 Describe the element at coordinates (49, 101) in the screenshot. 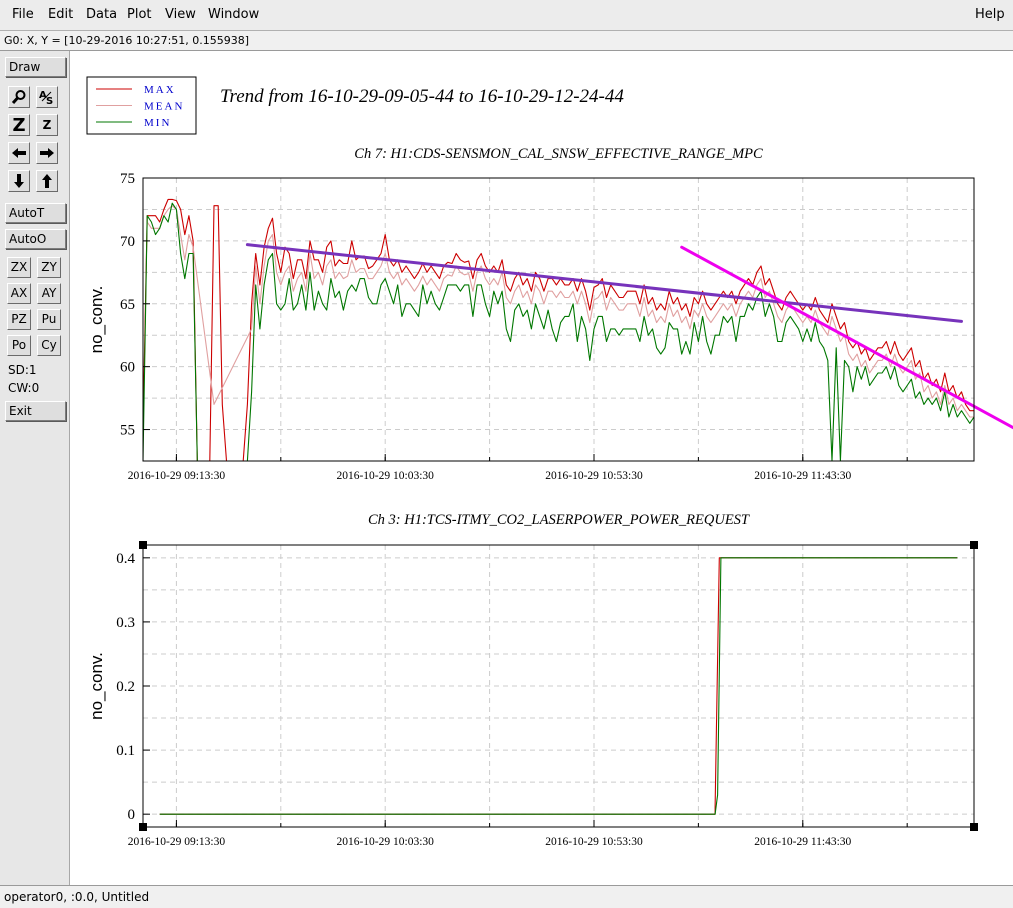

I see `svg-text: S` at that location.